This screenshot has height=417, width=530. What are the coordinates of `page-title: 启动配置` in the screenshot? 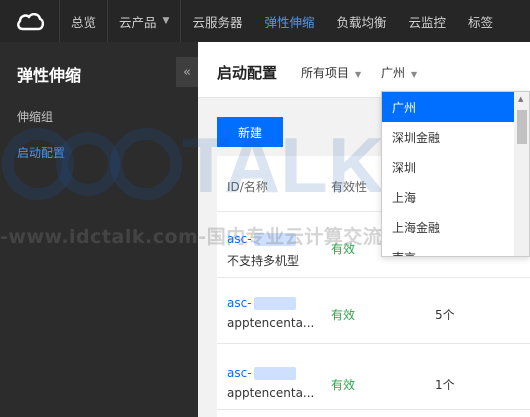 It's located at (247, 73).